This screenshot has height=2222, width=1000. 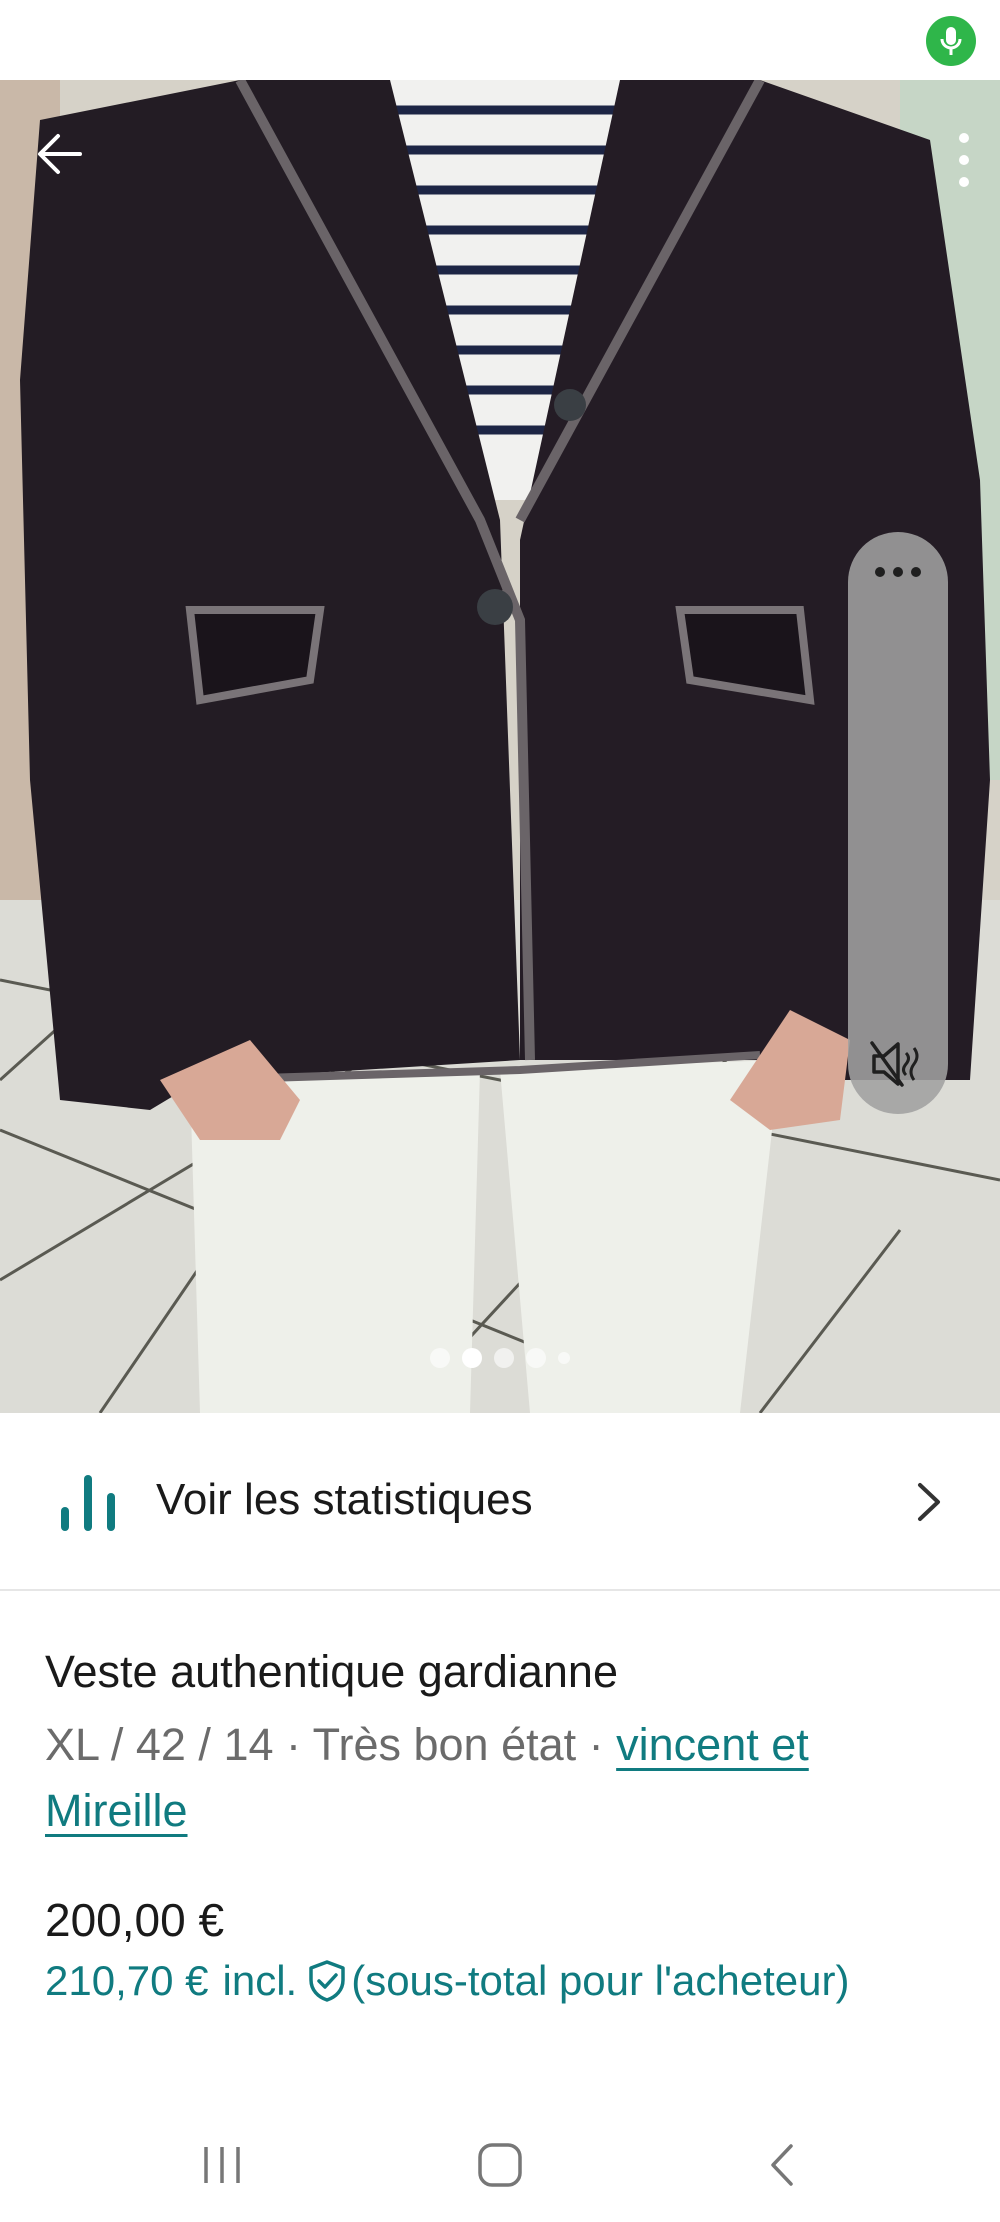 What do you see at coordinates (472, 1358) in the screenshot?
I see `gallery-dot-active` at bounding box center [472, 1358].